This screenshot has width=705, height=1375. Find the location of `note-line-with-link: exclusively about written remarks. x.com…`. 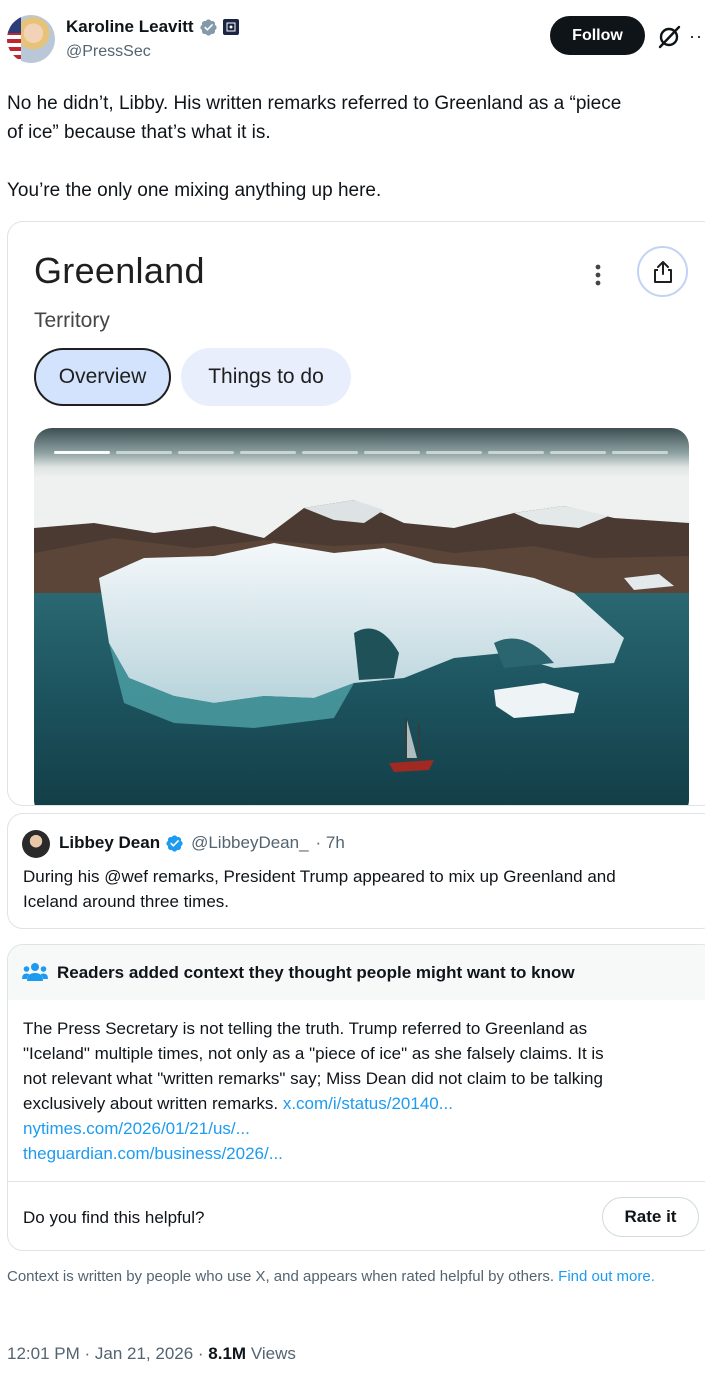

note-line-with-link: exclusively about written remarks. x.com… is located at coordinates (364, 1103).